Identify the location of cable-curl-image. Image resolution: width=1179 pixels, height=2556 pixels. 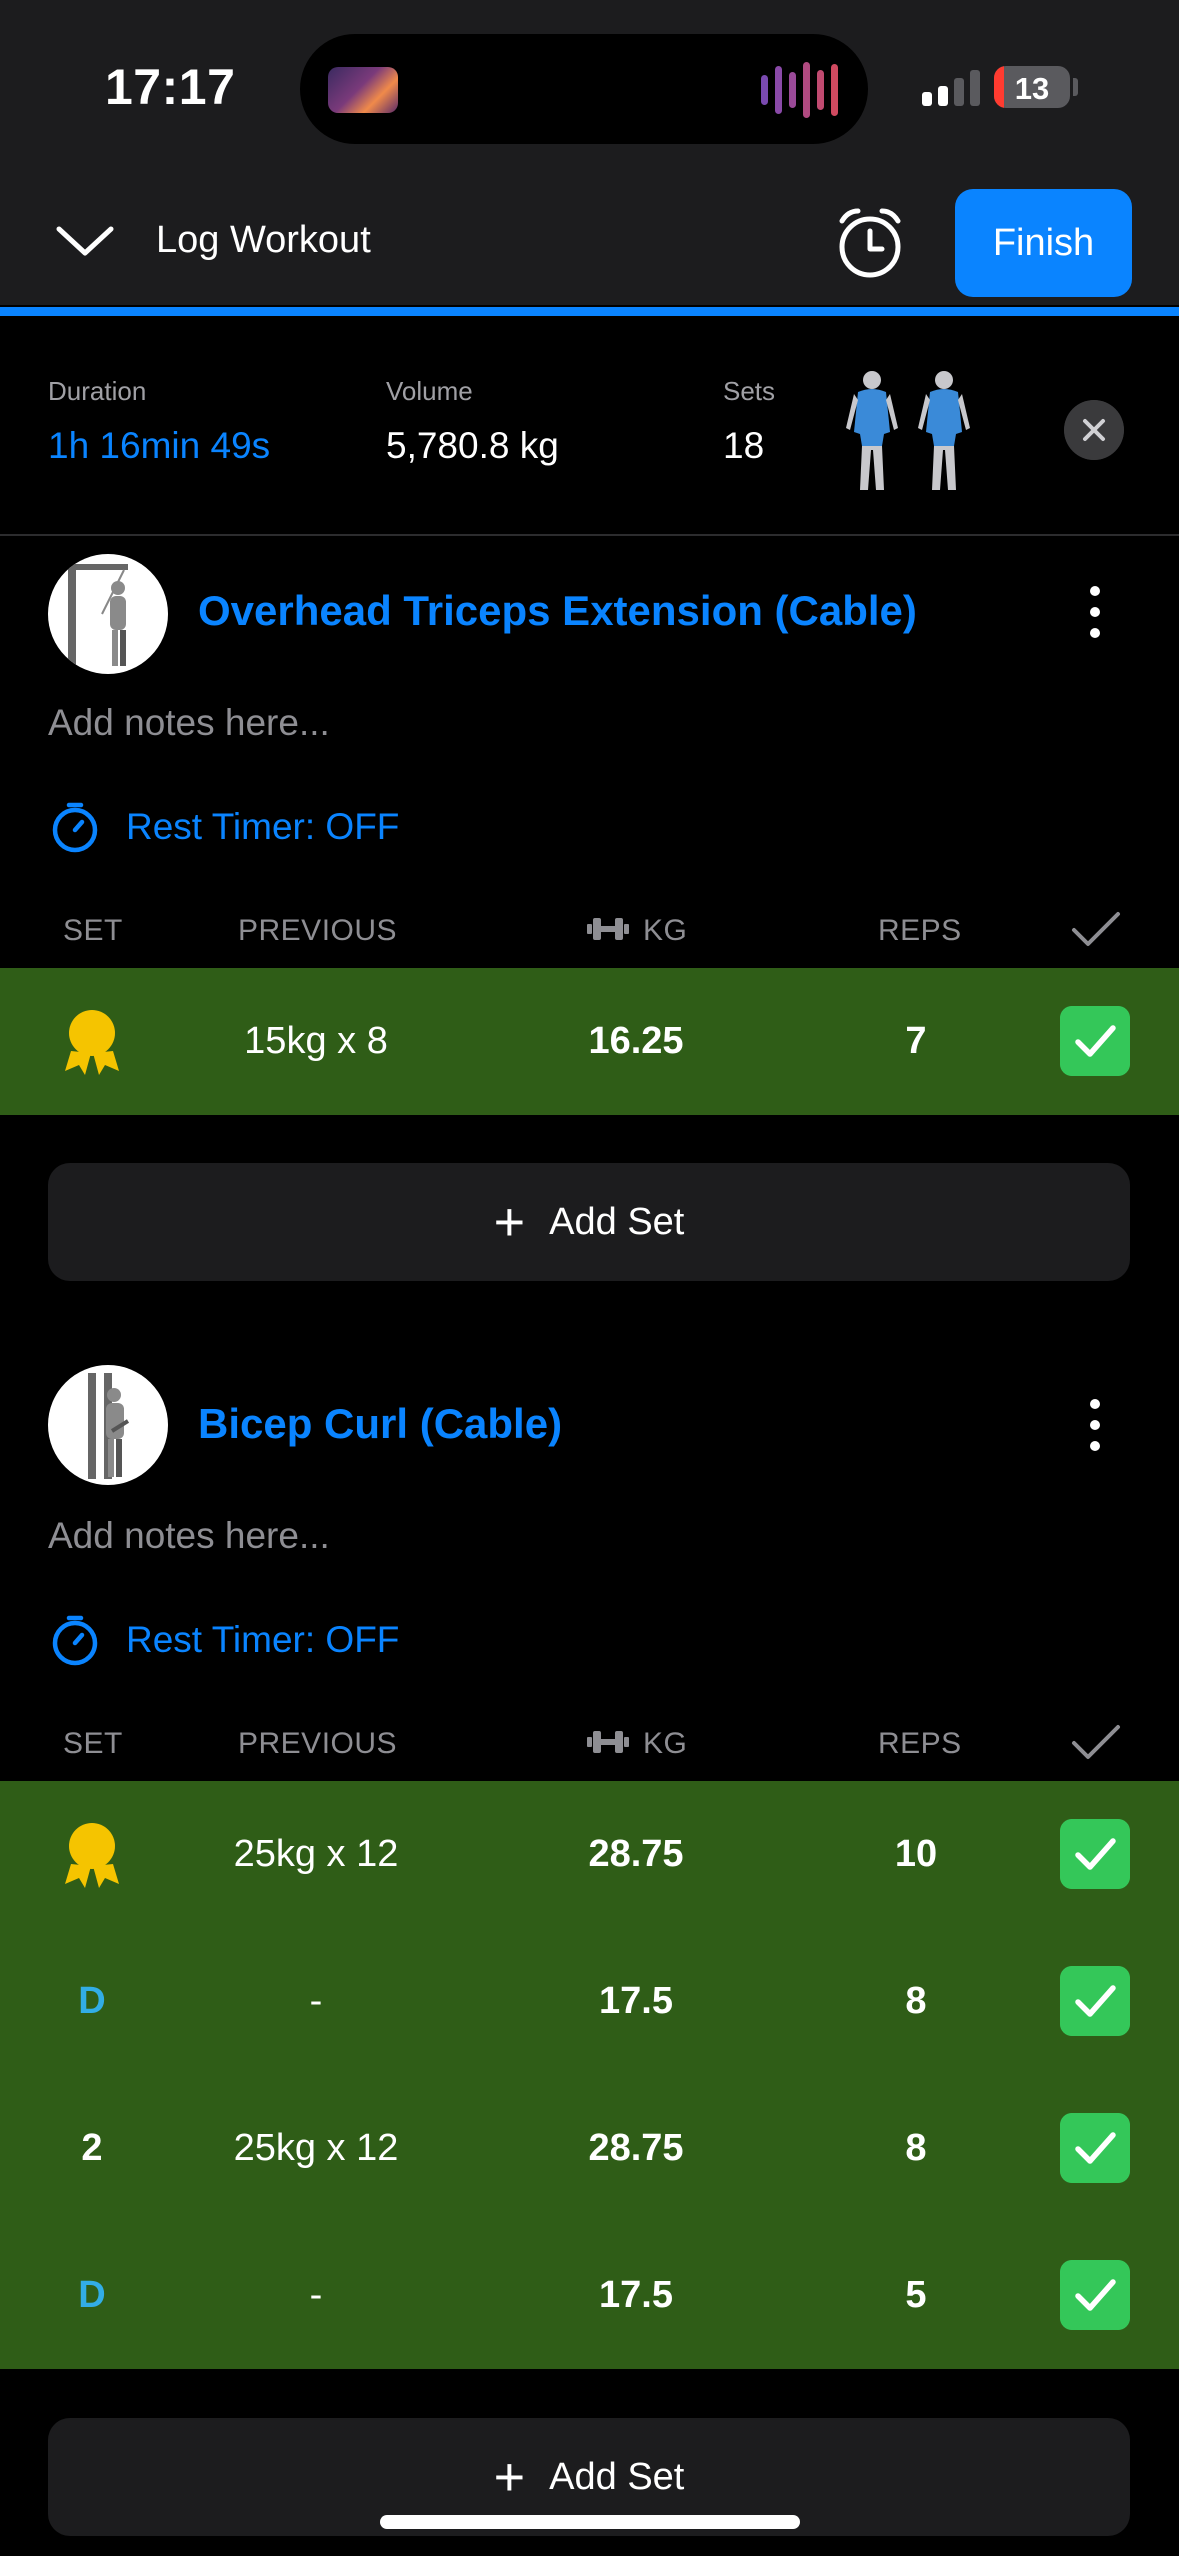
(109, 1426).